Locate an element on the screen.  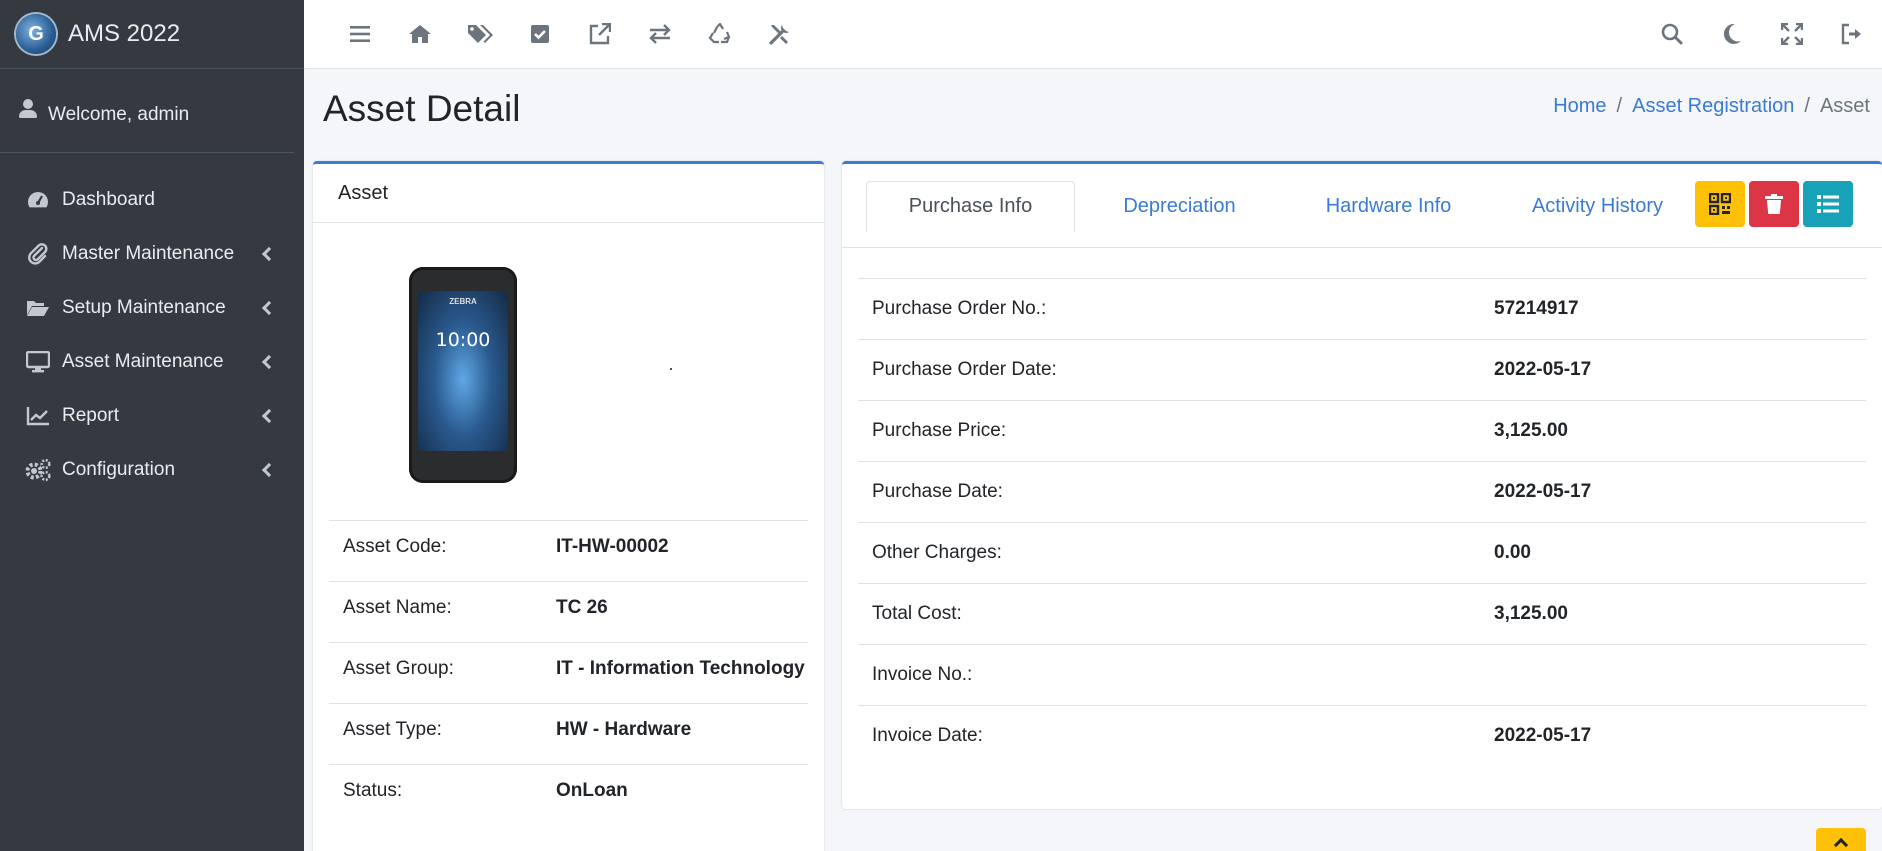
breadcrumb-home-link: Home is located at coordinates (1579, 106).